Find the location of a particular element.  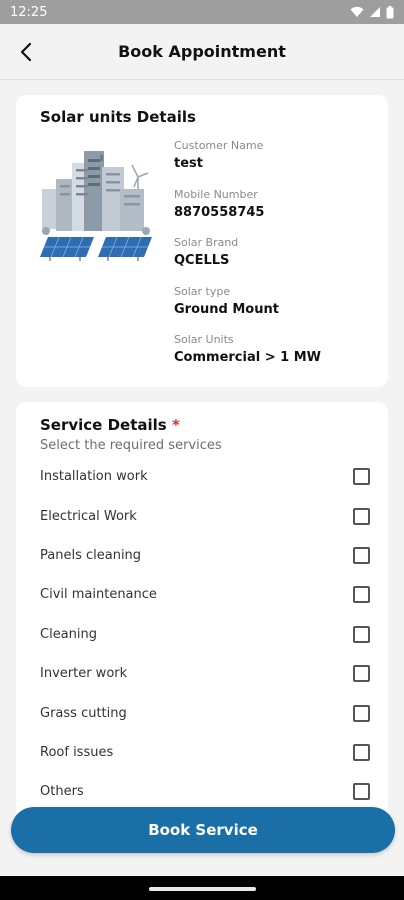

status-time: 12:25 is located at coordinates (29, 12).